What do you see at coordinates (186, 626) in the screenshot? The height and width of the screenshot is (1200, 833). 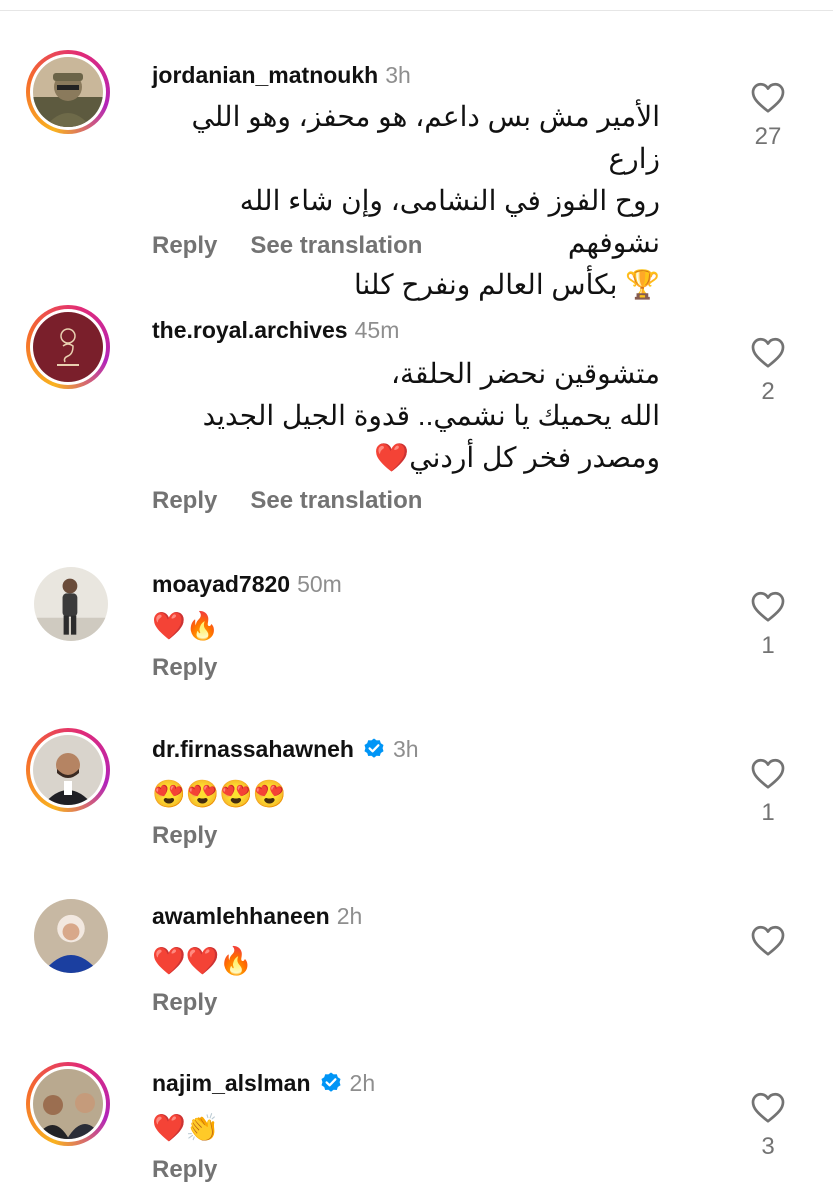 I see `comment-text: ❤️🔥` at bounding box center [186, 626].